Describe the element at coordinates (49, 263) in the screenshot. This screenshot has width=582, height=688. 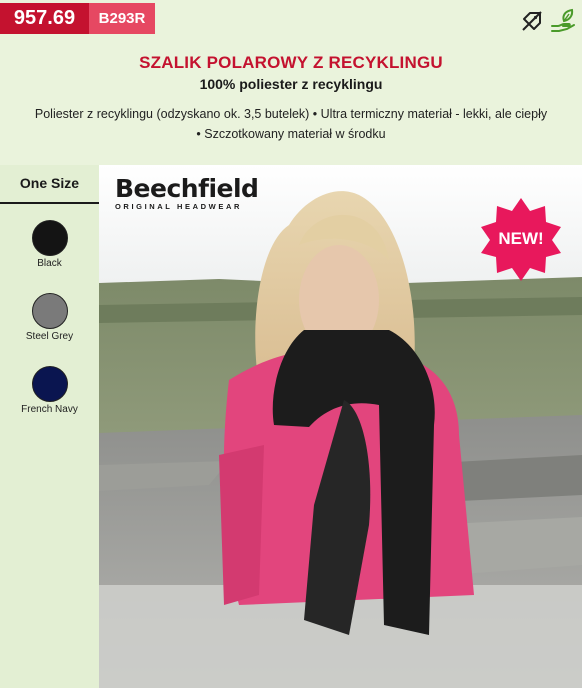
I see `swatch-name: Black` at that location.